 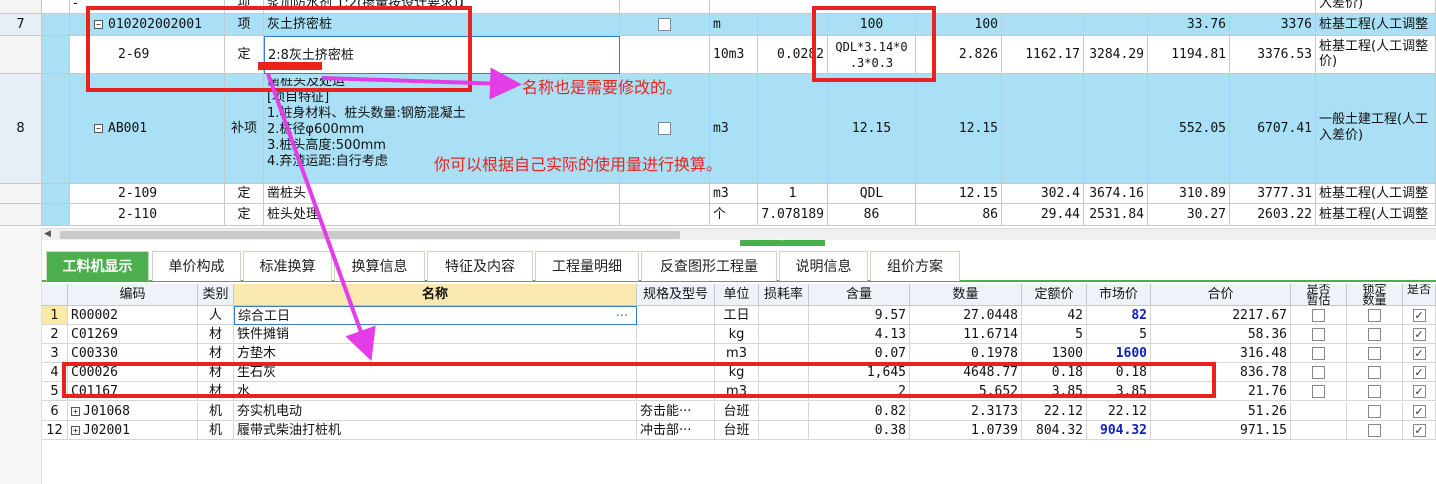 I want to click on note-name-needs-edit: 名称也是需要修改的。, so click(x=602, y=87).